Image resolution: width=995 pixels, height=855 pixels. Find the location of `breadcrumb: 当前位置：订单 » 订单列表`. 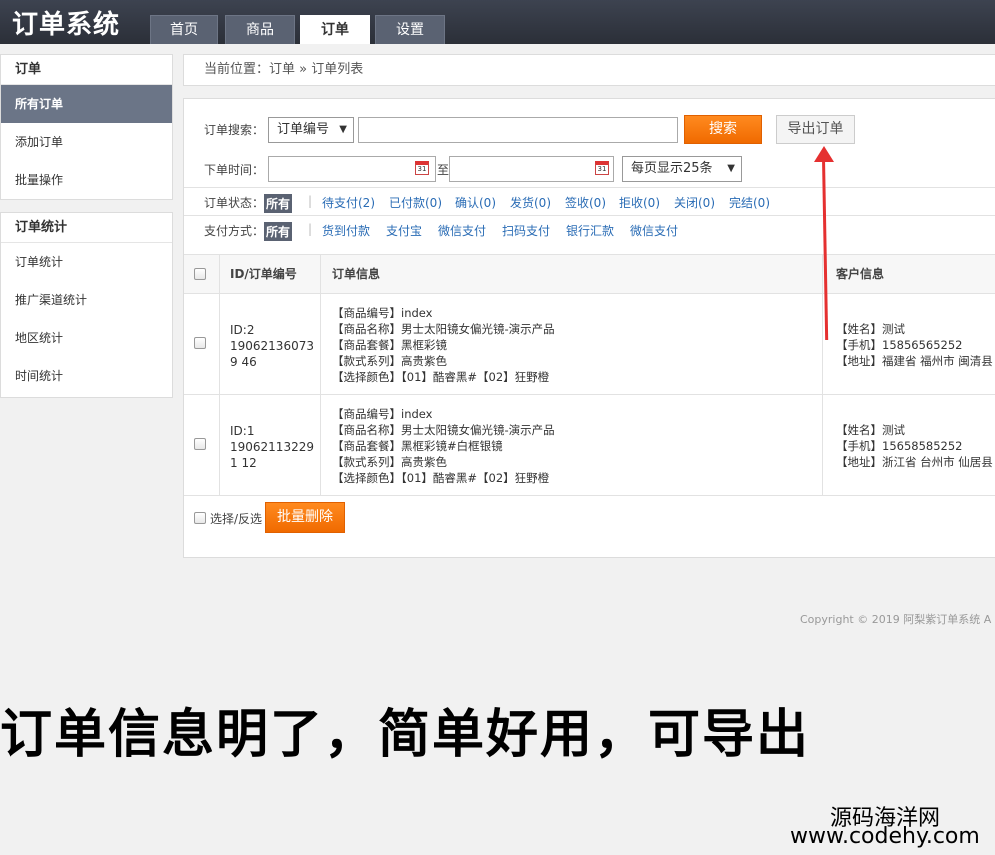

breadcrumb: 当前位置：订单 » 订单列表 is located at coordinates (589, 70).